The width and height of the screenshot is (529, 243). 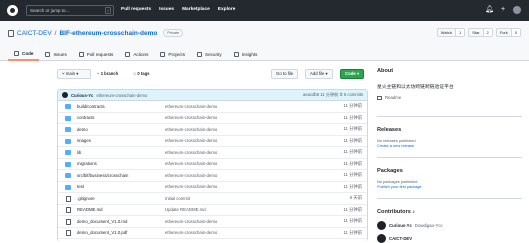 I want to click on file-name-link: demo_document_V1.0.pdf, so click(x=102, y=232).